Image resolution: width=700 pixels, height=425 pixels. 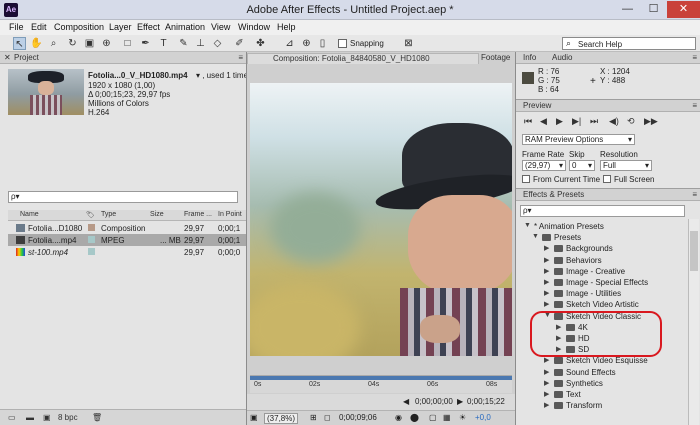 I want to click on effects-tree-item: ▶ Image - Creative, so click(x=601, y=271).